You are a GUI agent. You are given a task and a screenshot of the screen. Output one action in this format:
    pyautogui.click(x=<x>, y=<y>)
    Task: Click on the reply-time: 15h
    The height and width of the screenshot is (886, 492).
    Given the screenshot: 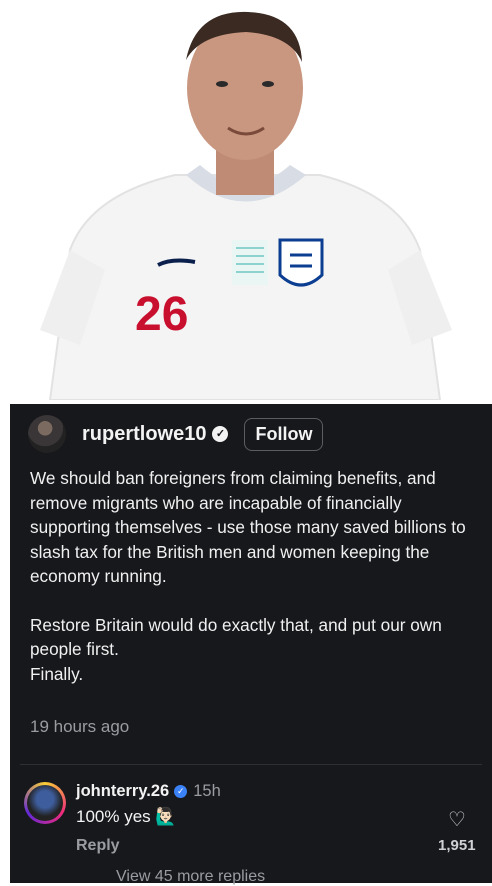 What is the action you would take?
    pyautogui.click(x=207, y=791)
    